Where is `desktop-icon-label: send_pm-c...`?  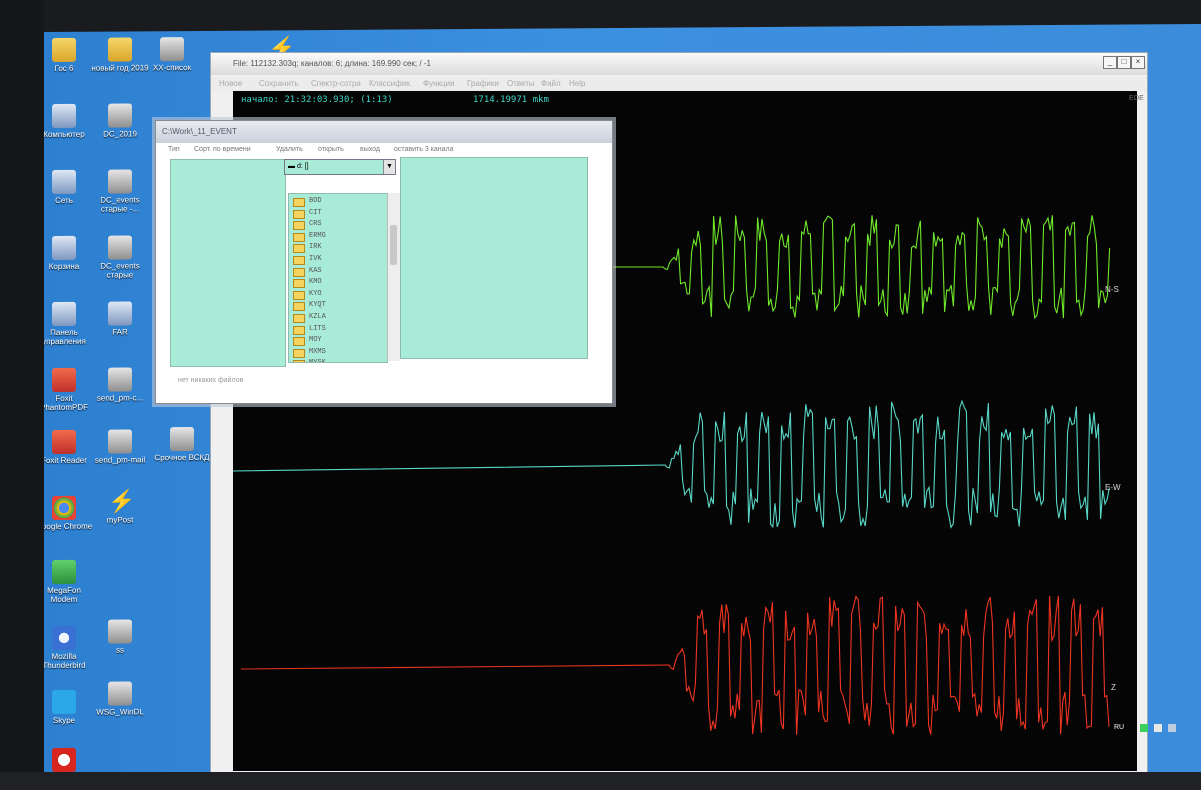 desktop-icon-label: send_pm-c... is located at coordinates (120, 398).